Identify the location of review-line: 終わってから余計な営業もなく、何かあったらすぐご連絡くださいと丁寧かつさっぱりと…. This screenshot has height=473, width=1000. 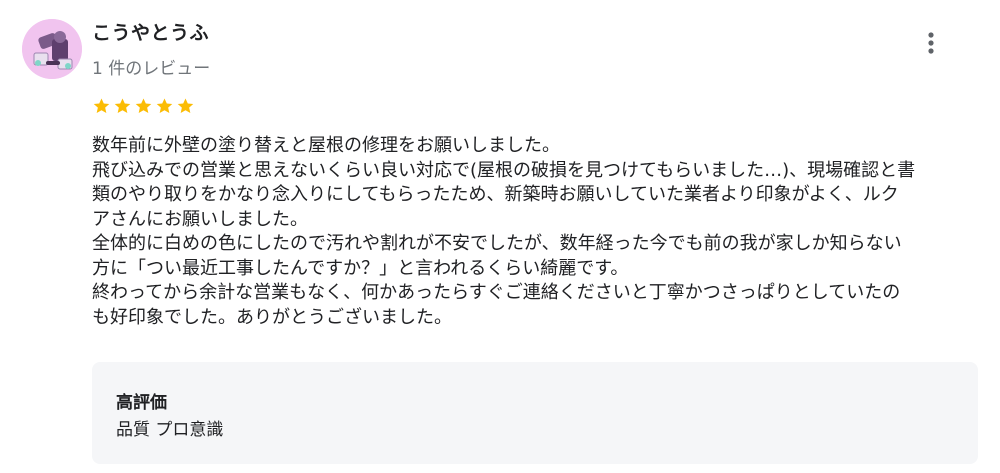
(496, 292).